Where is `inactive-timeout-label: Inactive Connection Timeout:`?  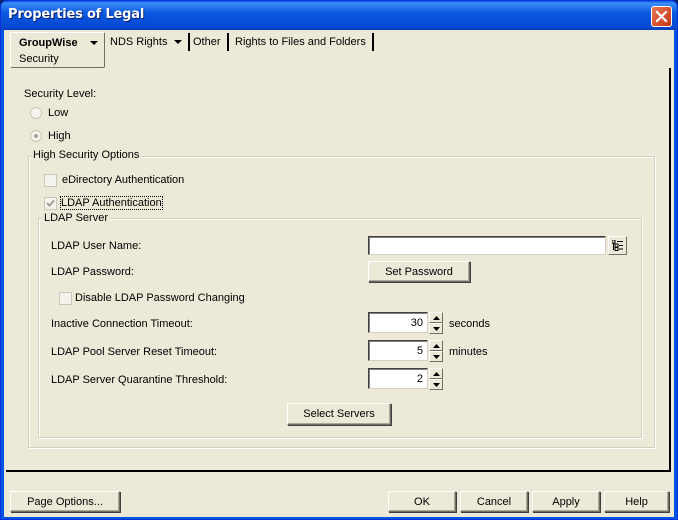
inactive-timeout-label: Inactive Connection Timeout: is located at coordinates (122, 324).